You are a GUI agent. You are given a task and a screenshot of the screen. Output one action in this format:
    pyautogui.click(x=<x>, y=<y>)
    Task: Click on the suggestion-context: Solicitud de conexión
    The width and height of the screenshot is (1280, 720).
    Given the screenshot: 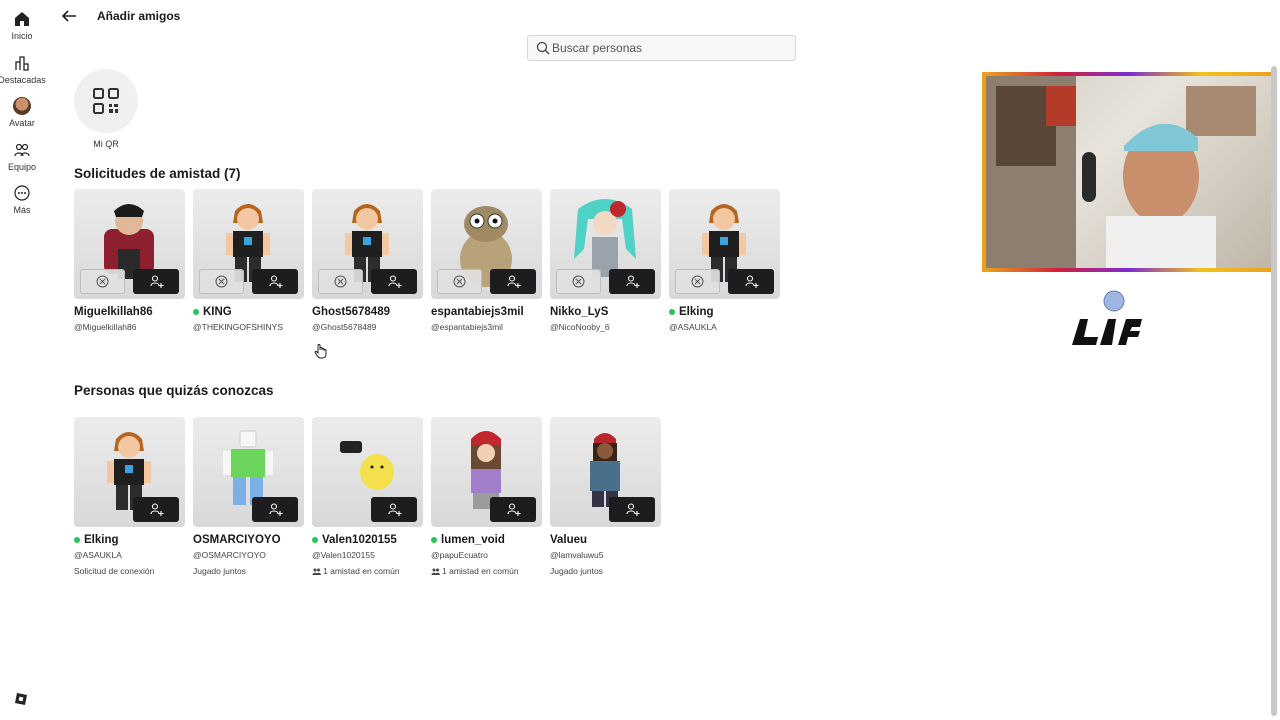 What is the action you would take?
    pyautogui.click(x=114, y=571)
    